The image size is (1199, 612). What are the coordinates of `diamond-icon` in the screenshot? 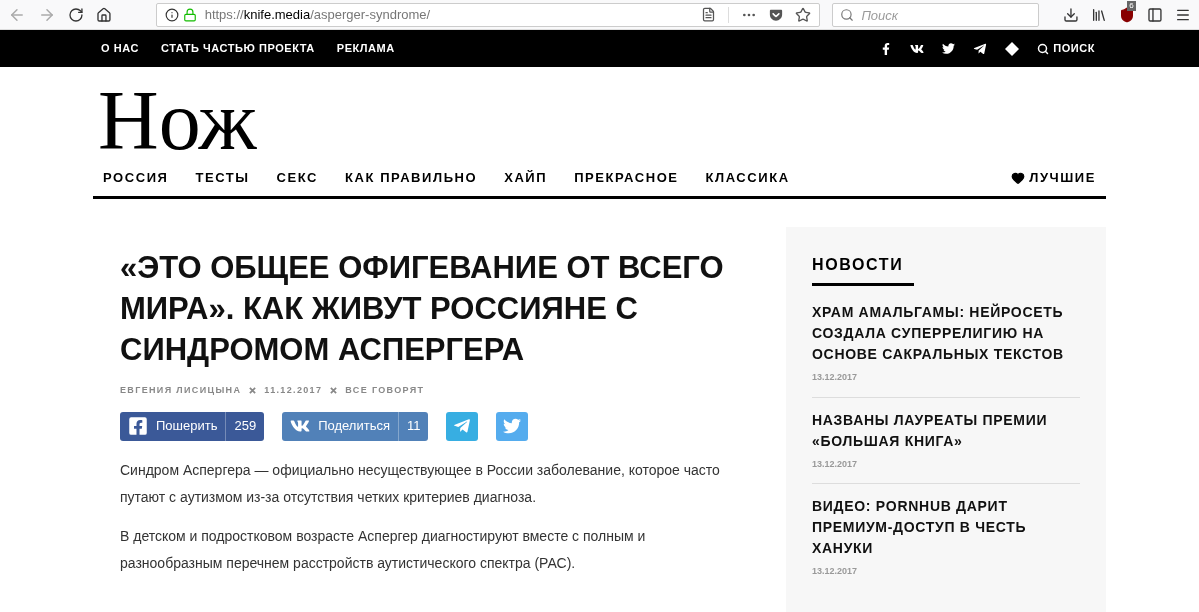 It's located at (1012, 48).